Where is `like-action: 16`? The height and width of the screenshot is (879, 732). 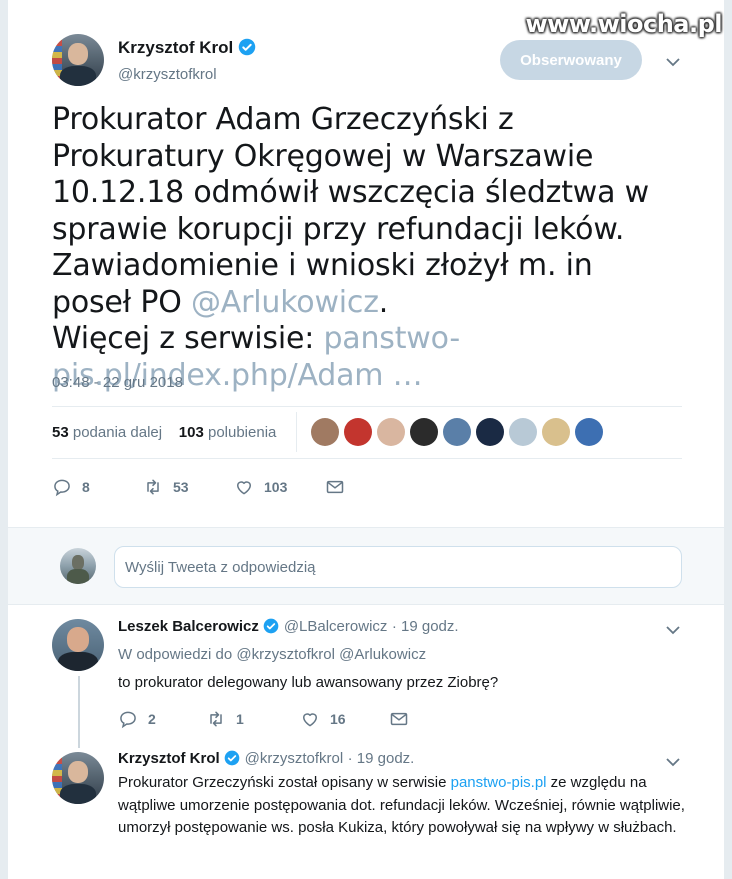
like-action: 16 is located at coordinates (323, 719).